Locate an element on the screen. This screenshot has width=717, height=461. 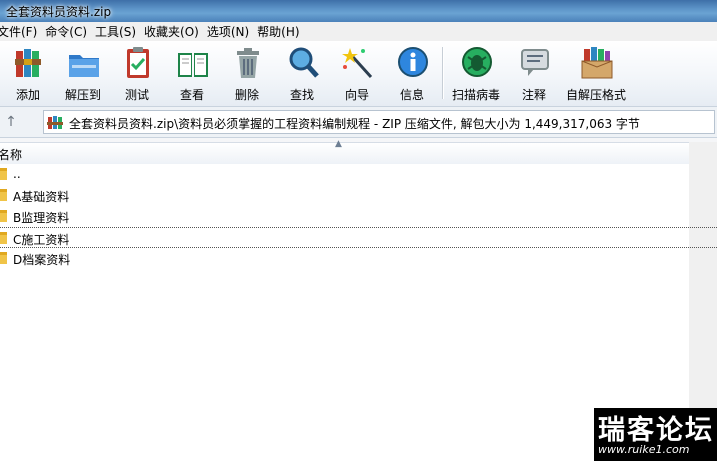
folder-extract-icon is located at coordinates (84, 66).